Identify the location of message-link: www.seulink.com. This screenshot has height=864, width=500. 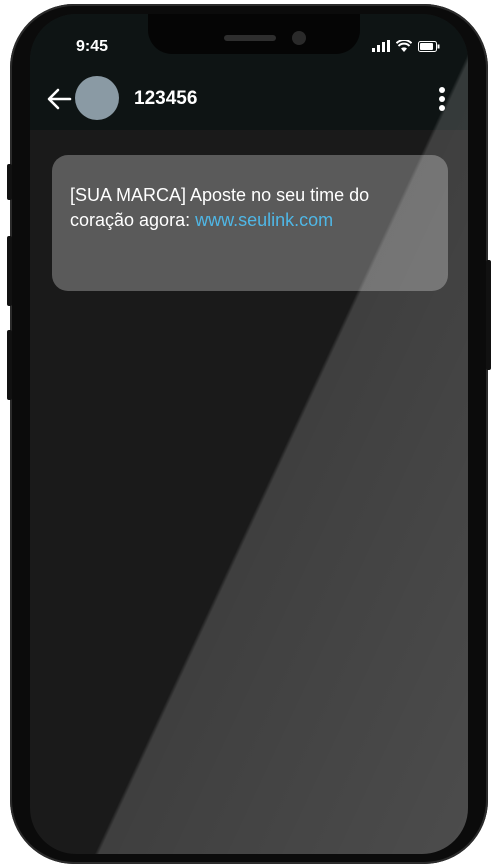
(264, 220).